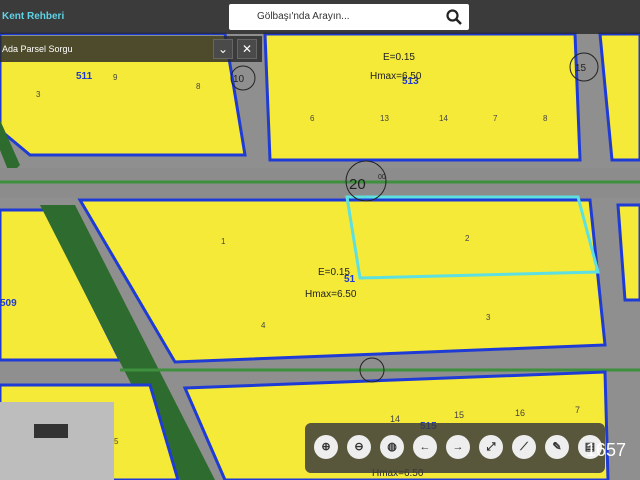 This screenshot has height=480, width=640. Describe the element at coordinates (384, 118) in the screenshot. I see `parcel-number: 13` at that location.